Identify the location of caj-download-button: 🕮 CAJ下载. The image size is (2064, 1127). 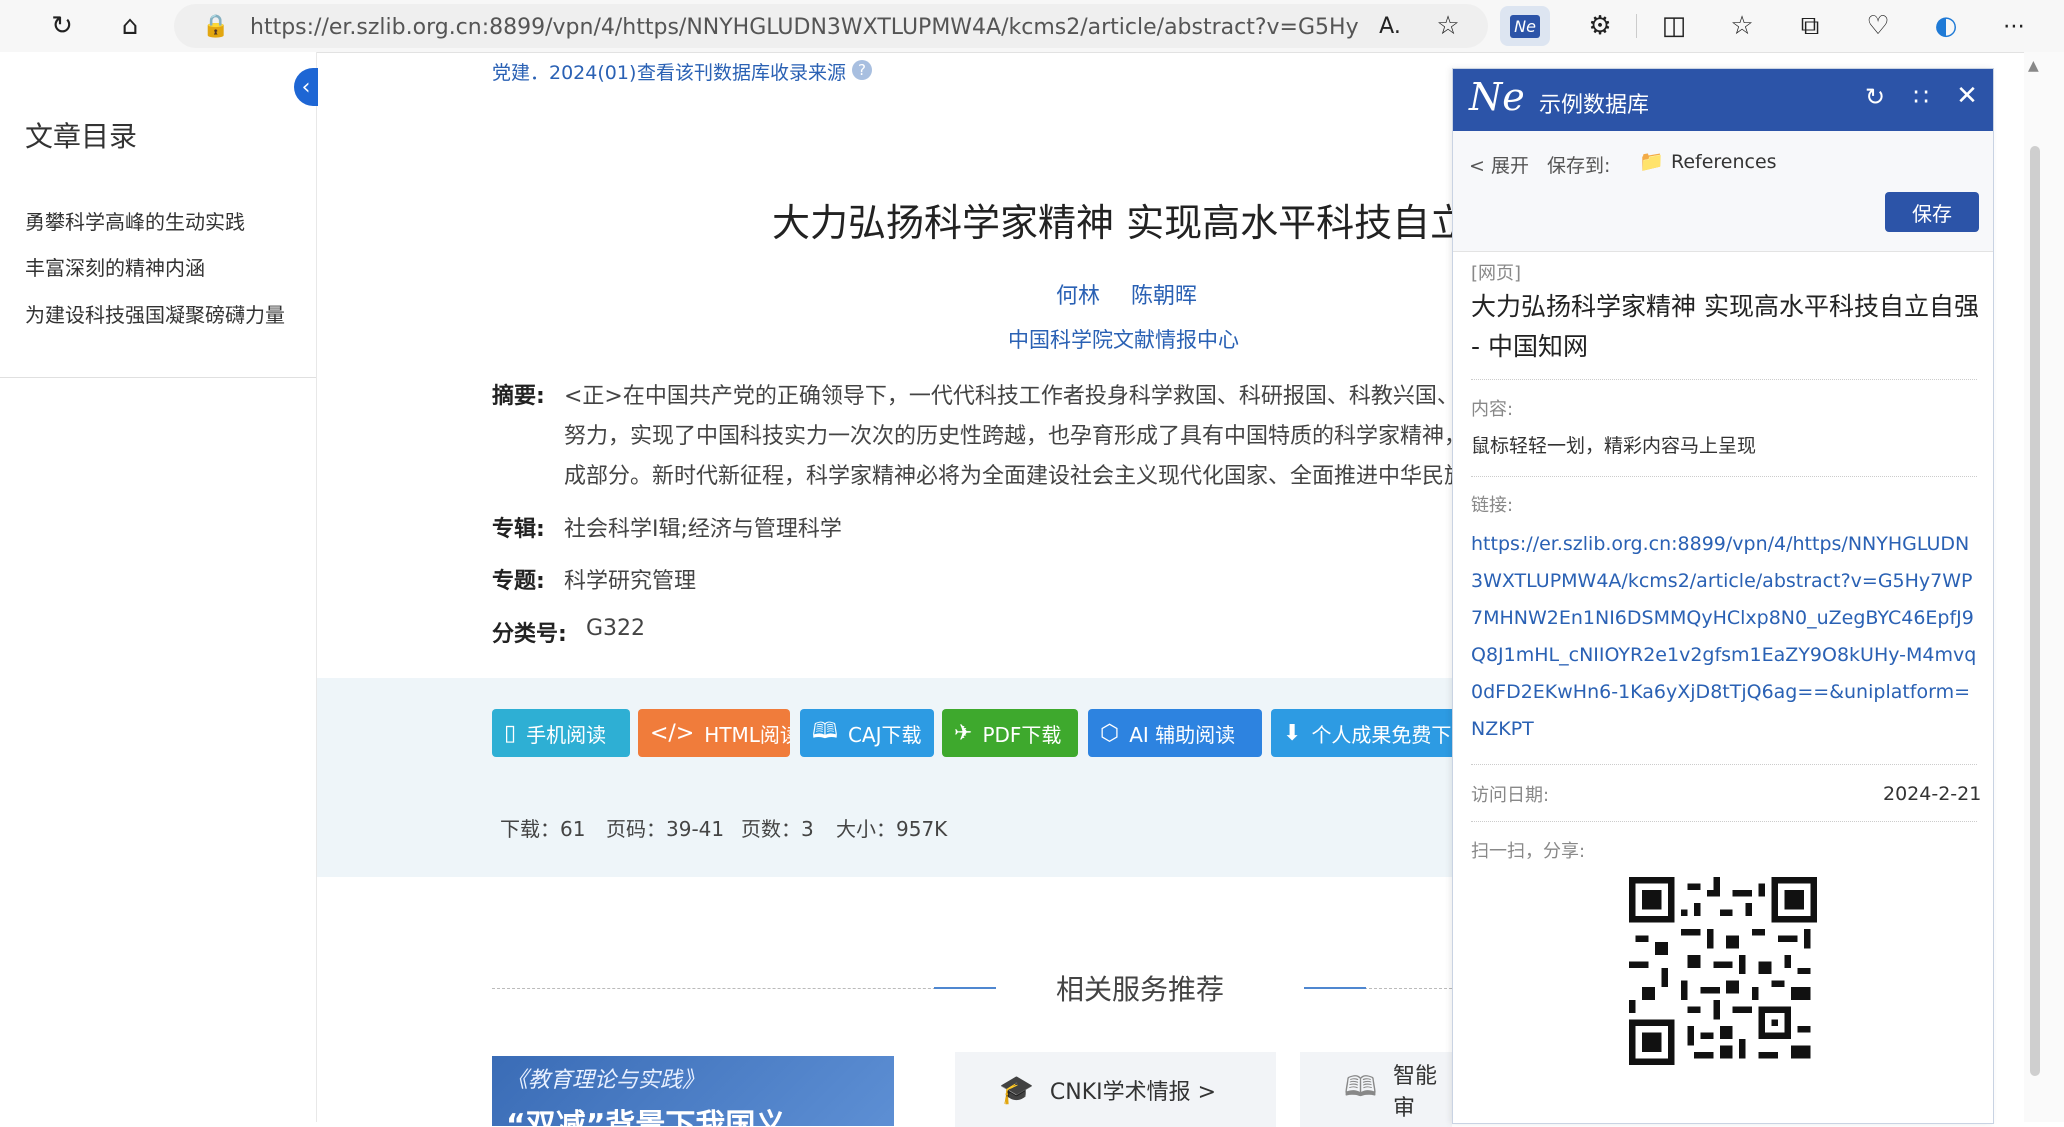
(867, 733).